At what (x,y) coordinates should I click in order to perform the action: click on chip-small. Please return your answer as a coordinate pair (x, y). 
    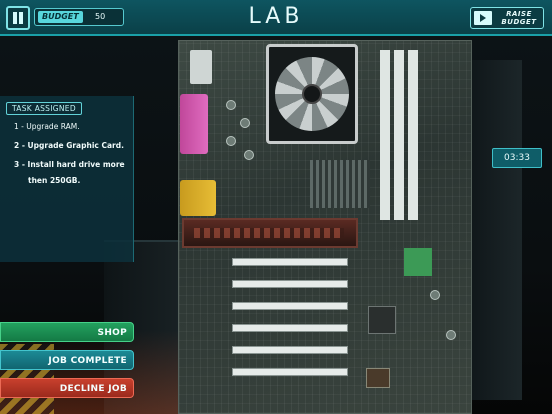
    Looking at the image, I should click on (378, 378).